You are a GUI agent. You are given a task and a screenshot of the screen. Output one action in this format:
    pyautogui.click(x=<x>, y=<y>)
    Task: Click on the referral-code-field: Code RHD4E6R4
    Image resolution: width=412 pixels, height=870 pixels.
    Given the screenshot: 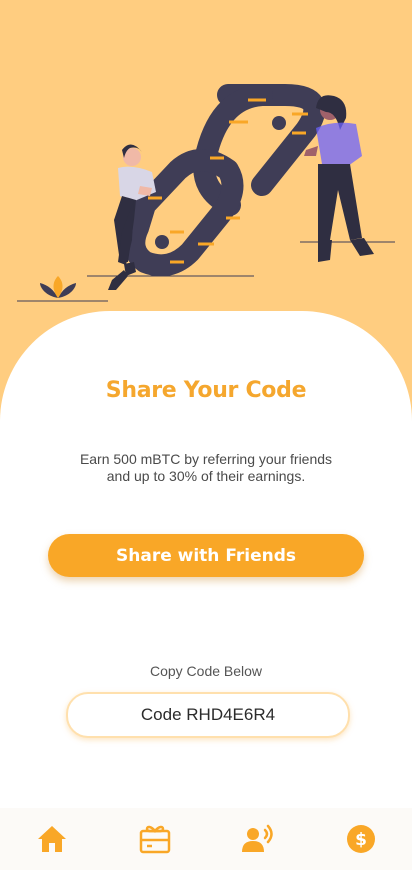 What is the action you would take?
    pyautogui.click(x=208, y=715)
    